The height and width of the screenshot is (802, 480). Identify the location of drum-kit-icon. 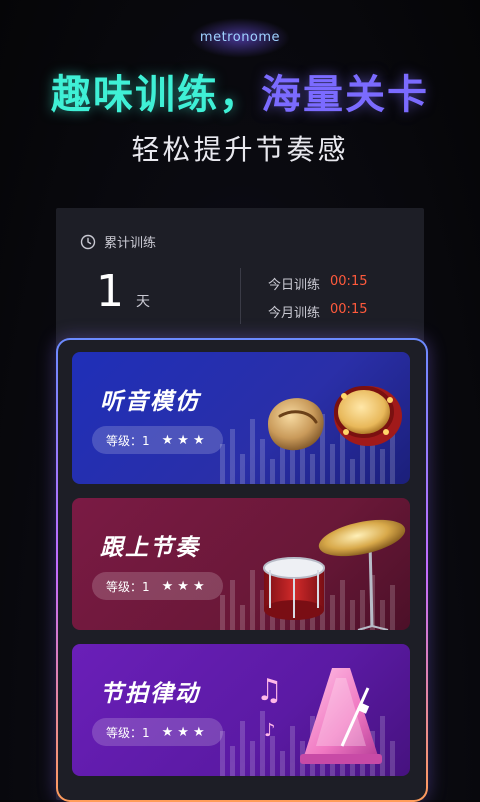
(334, 574).